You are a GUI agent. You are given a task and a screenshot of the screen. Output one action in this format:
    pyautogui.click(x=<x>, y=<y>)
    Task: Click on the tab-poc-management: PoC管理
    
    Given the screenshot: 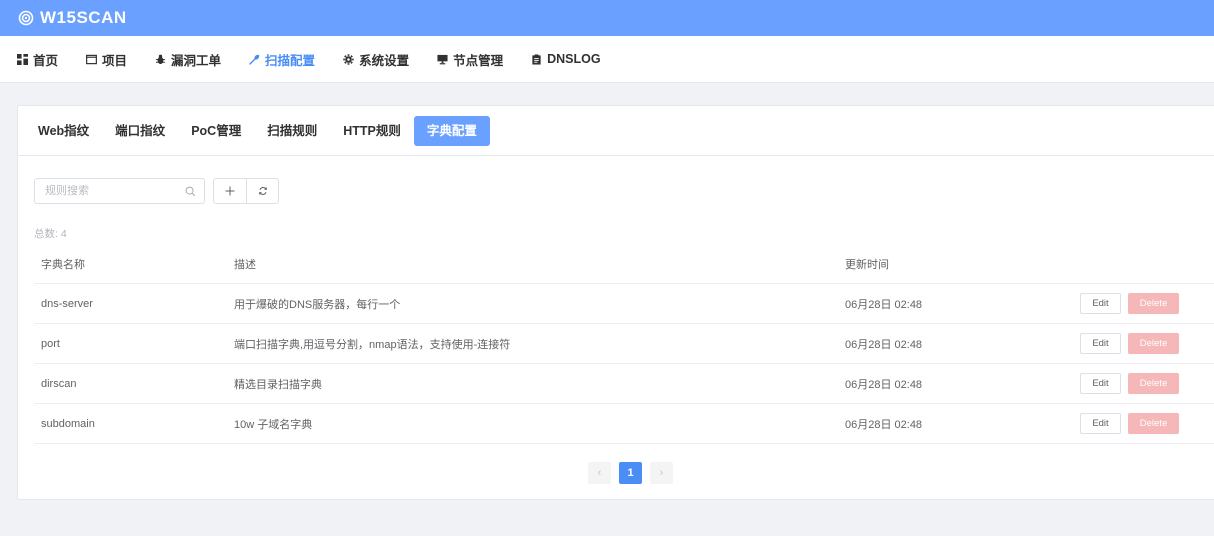 What is the action you would take?
    pyautogui.click(x=216, y=131)
    